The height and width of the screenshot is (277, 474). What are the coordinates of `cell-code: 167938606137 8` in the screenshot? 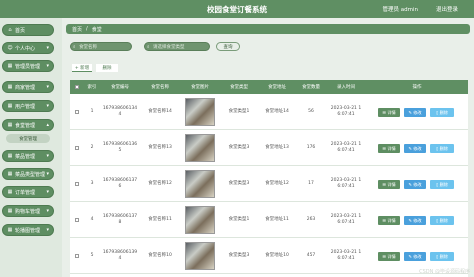 It's located at (120, 219).